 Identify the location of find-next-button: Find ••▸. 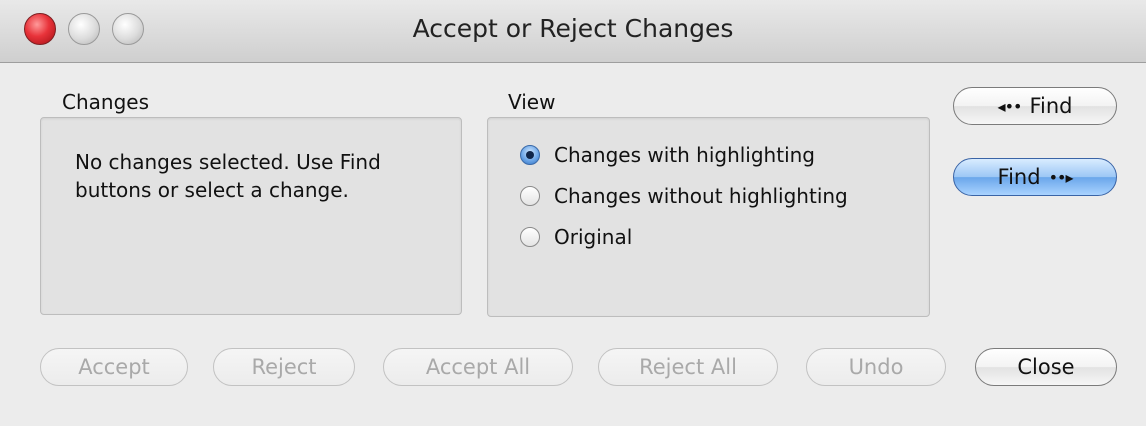
(1035, 177).